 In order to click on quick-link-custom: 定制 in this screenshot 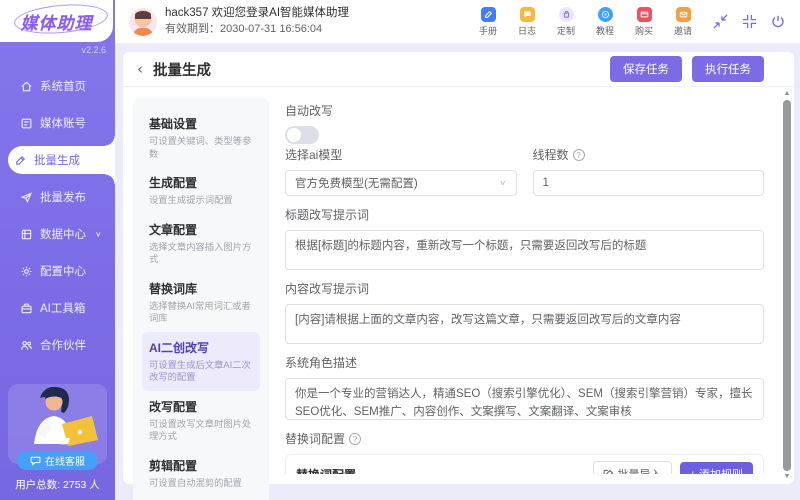, I will do `click(566, 21)`.